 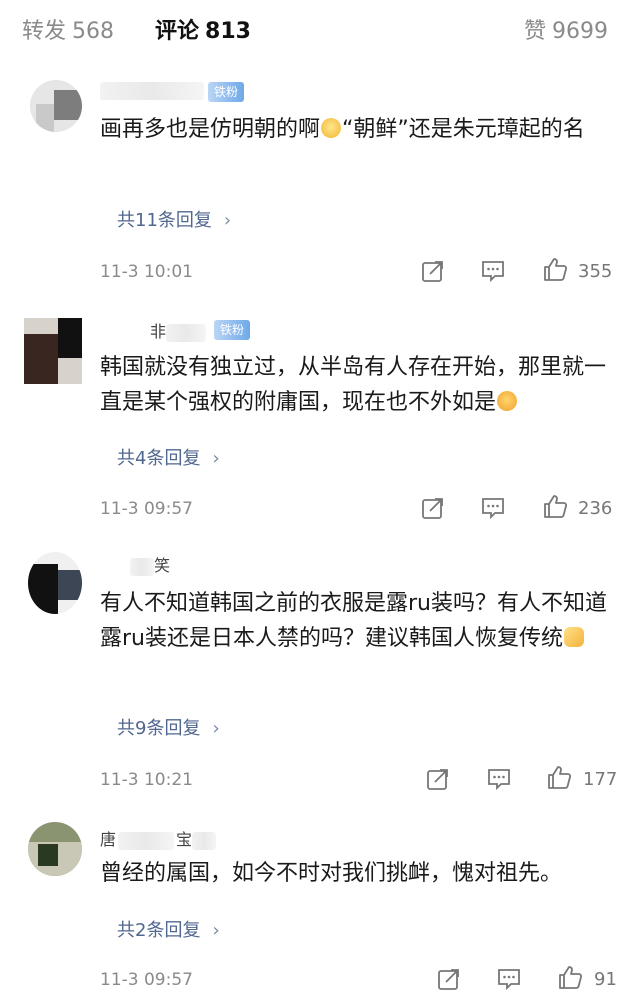 I want to click on like-count: 177, so click(x=600, y=779).